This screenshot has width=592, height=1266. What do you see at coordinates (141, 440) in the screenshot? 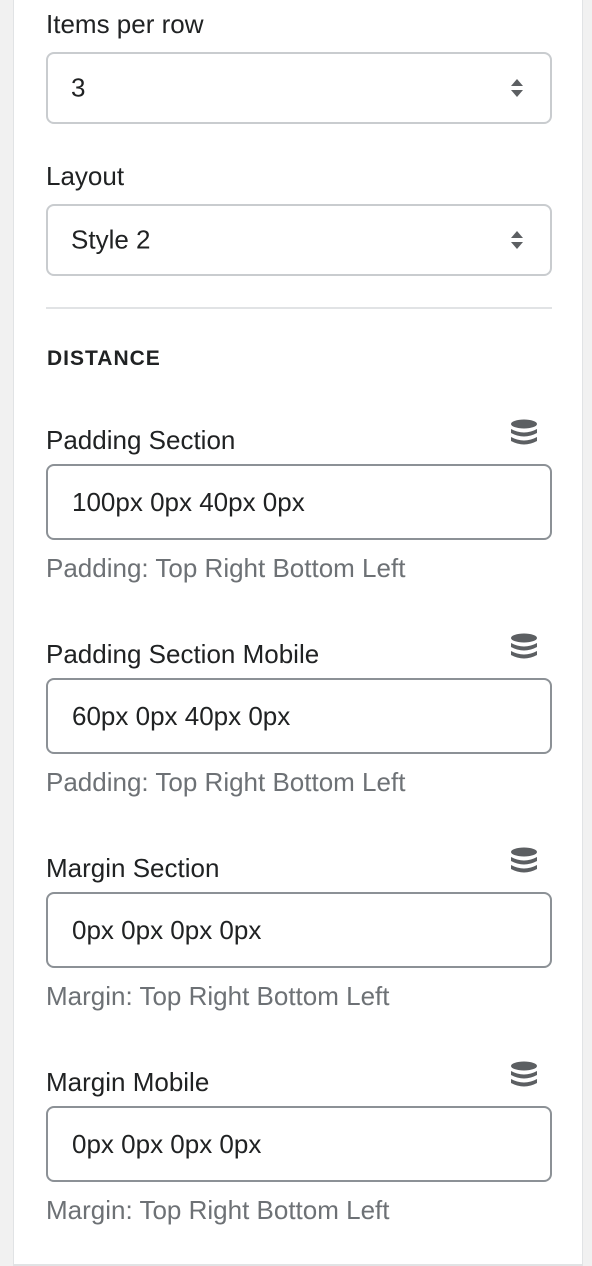
I see `padding-section-label: Padding Section` at bounding box center [141, 440].